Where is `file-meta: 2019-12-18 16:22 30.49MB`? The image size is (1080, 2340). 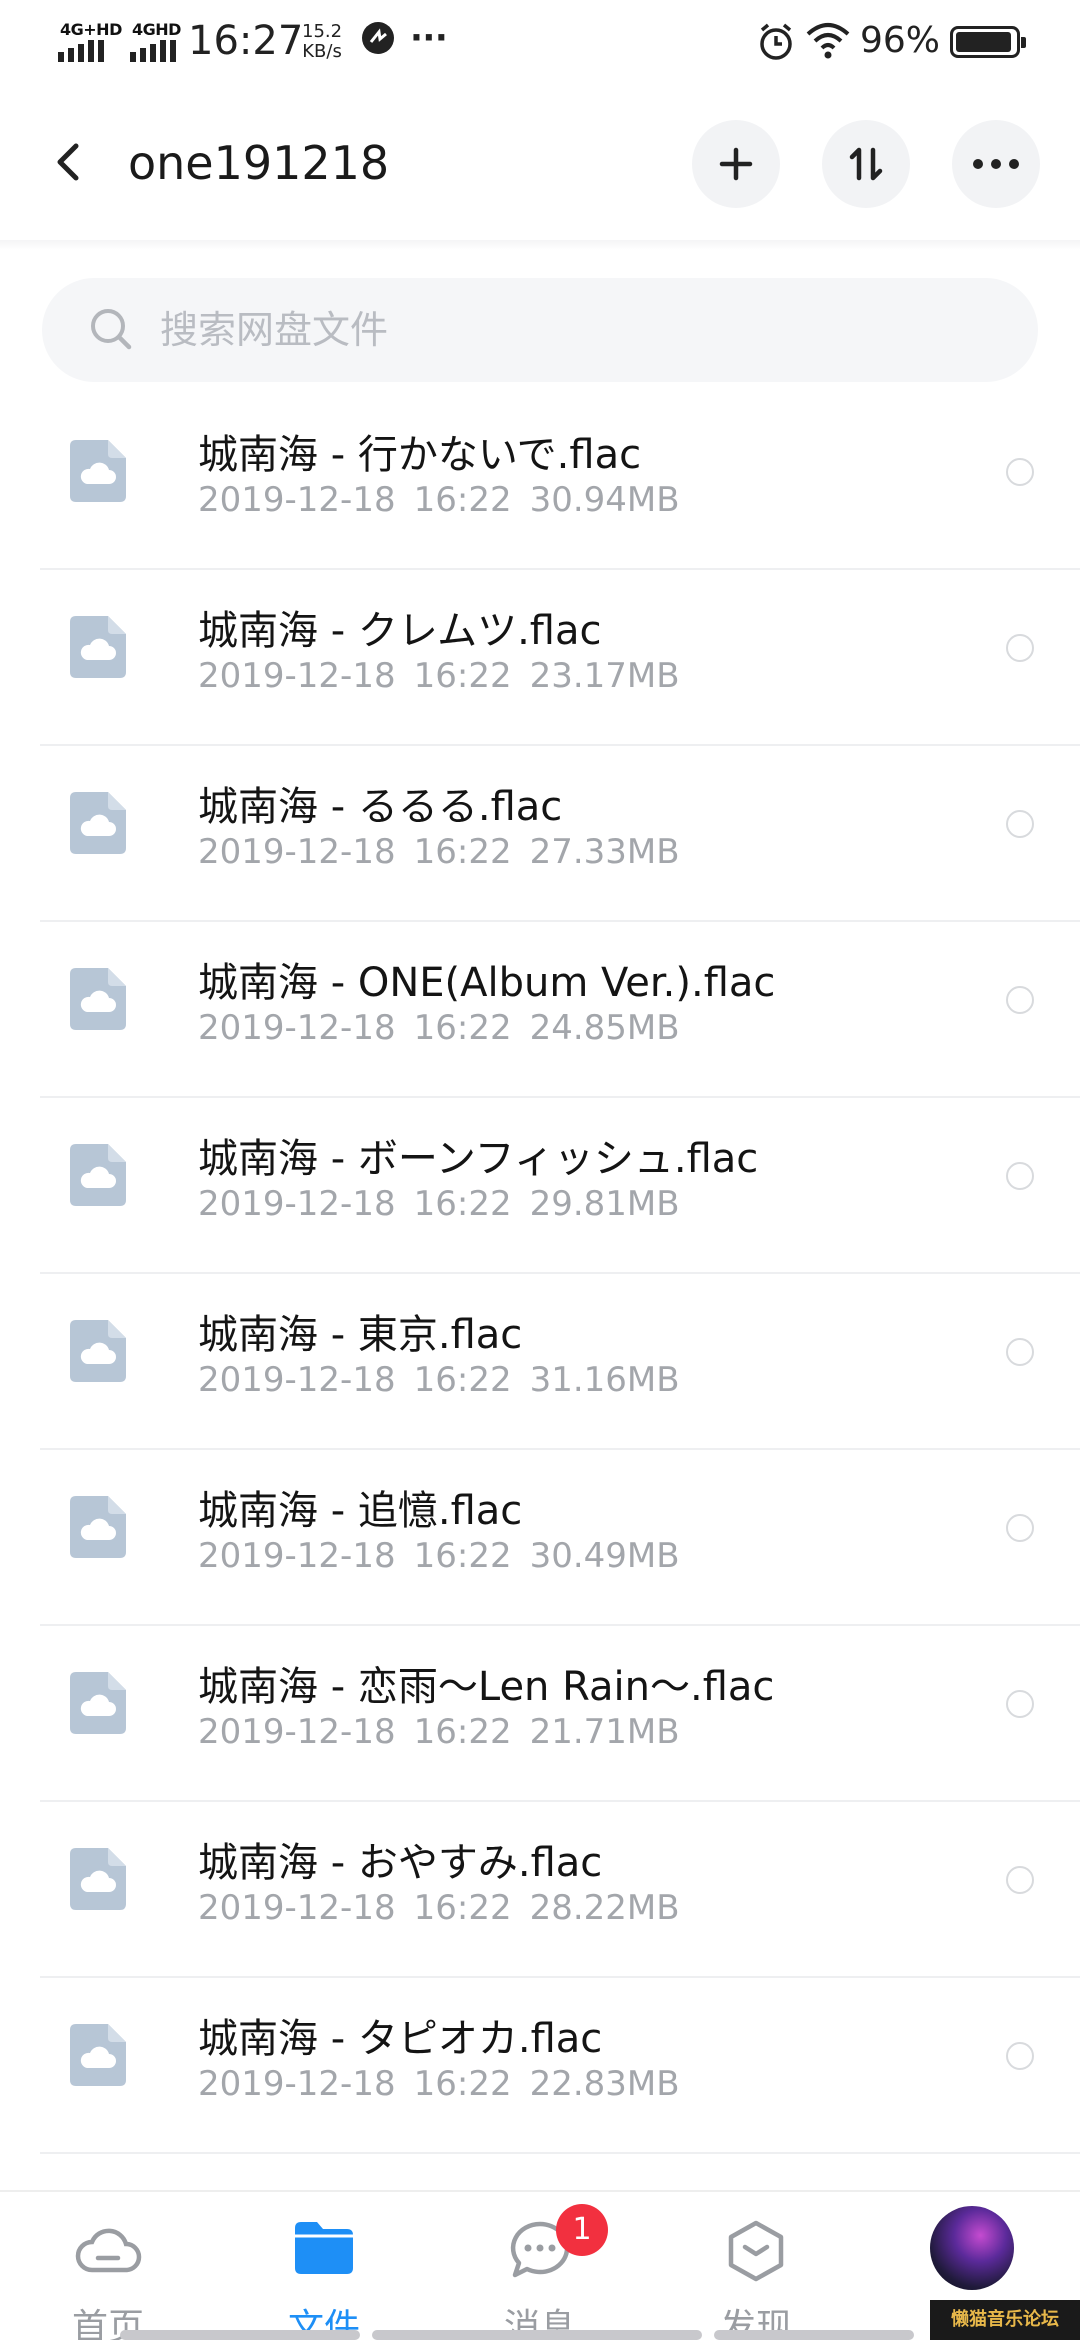
file-meta: 2019-12-18 16:22 30.49MB is located at coordinates (448, 1556).